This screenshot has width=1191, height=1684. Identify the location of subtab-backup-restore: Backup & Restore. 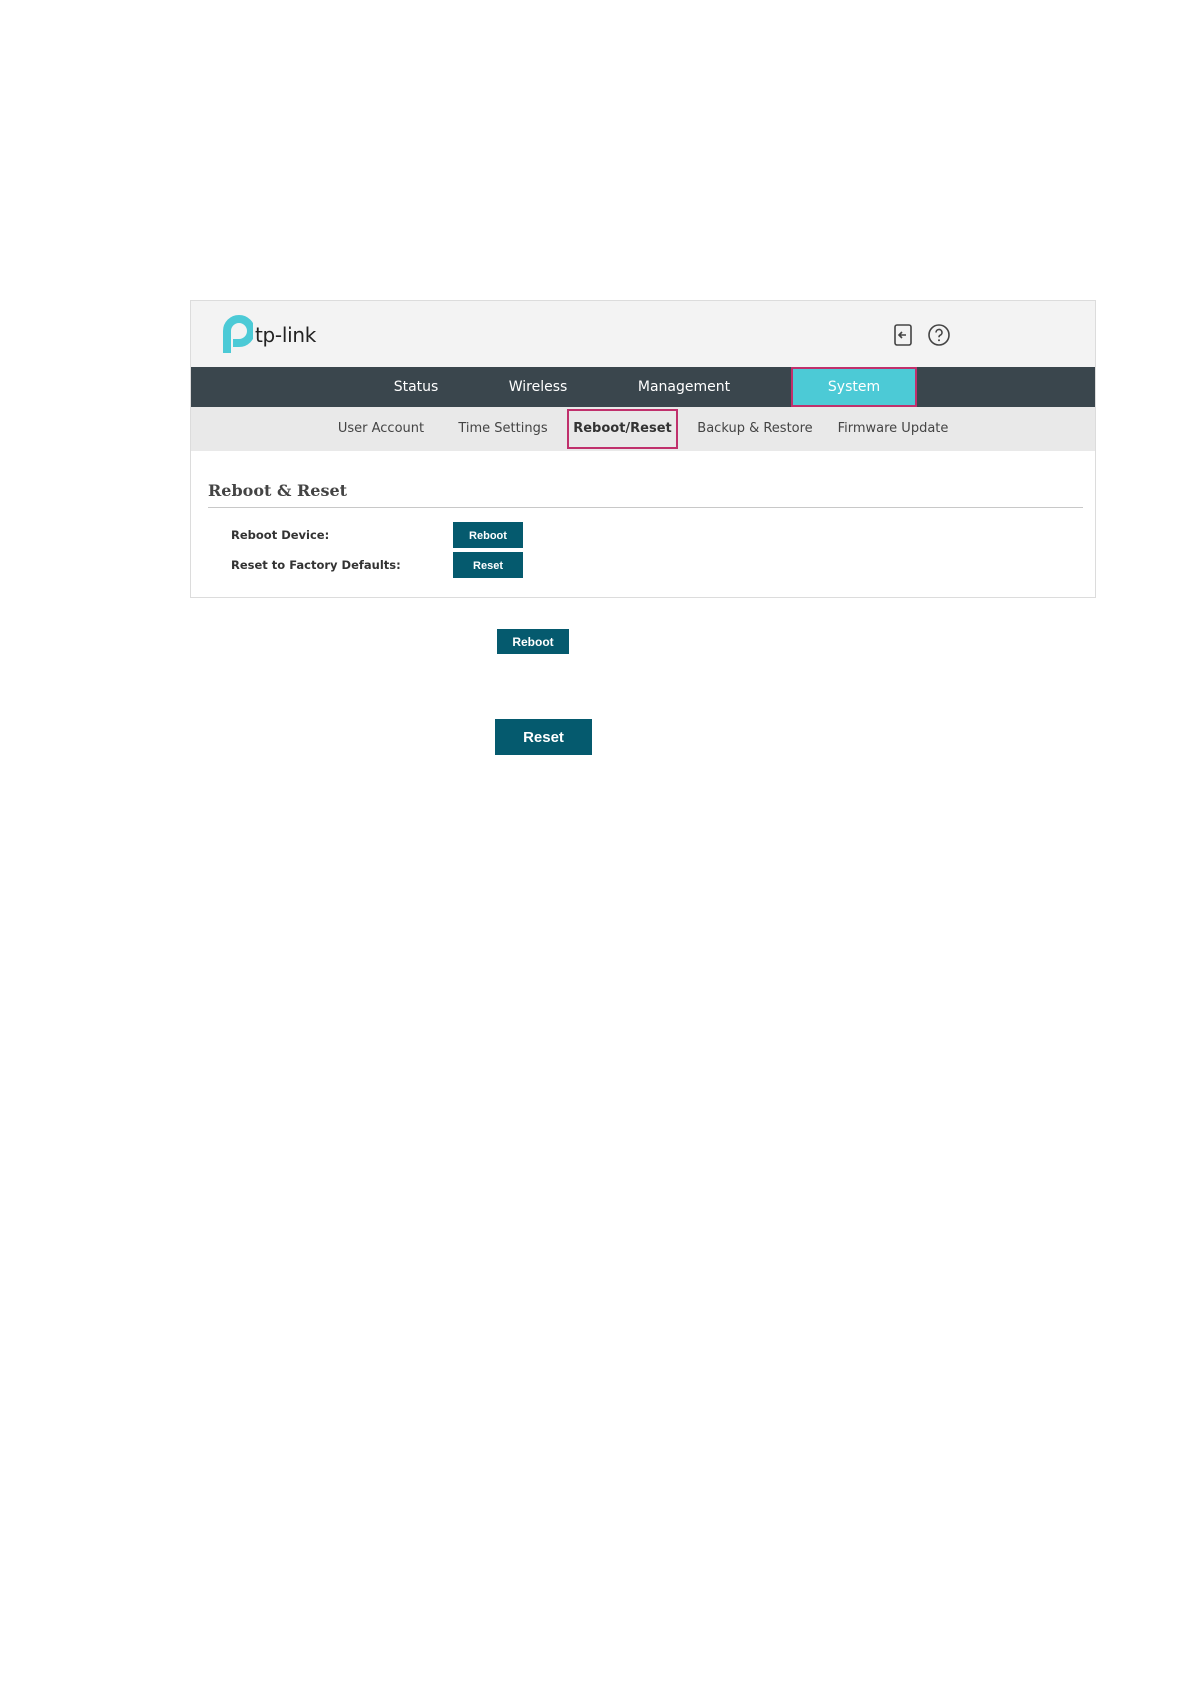
(755, 429).